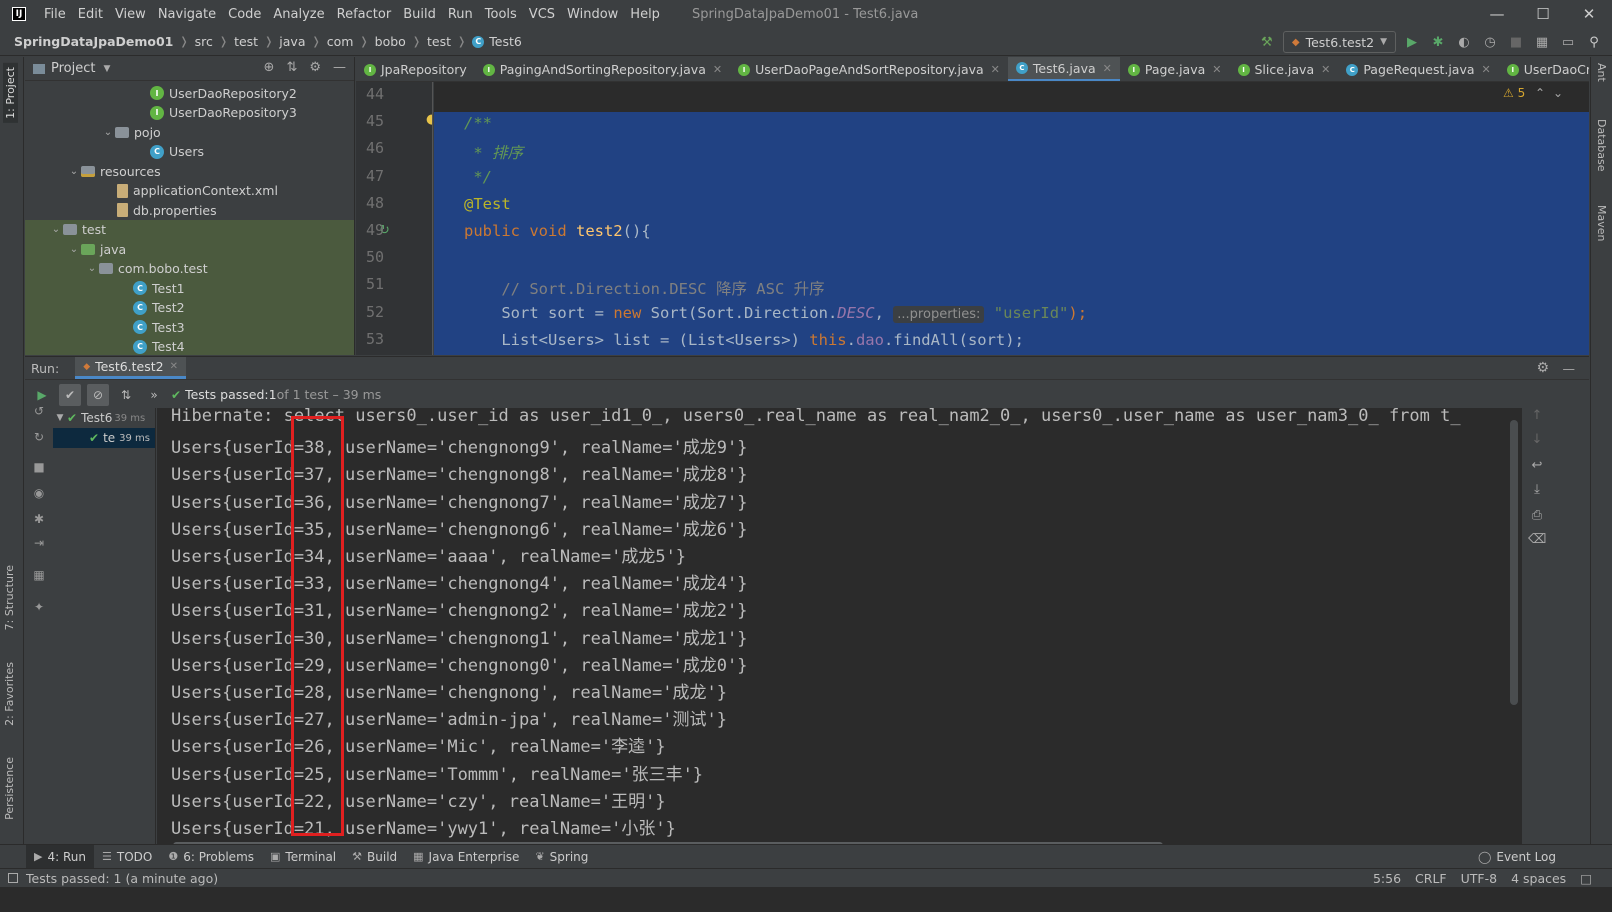 This screenshot has height=912, width=1612. What do you see at coordinates (1431, 878) in the screenshot?
I see `line-separator: CRLF` at bounding box center [1431, 878].